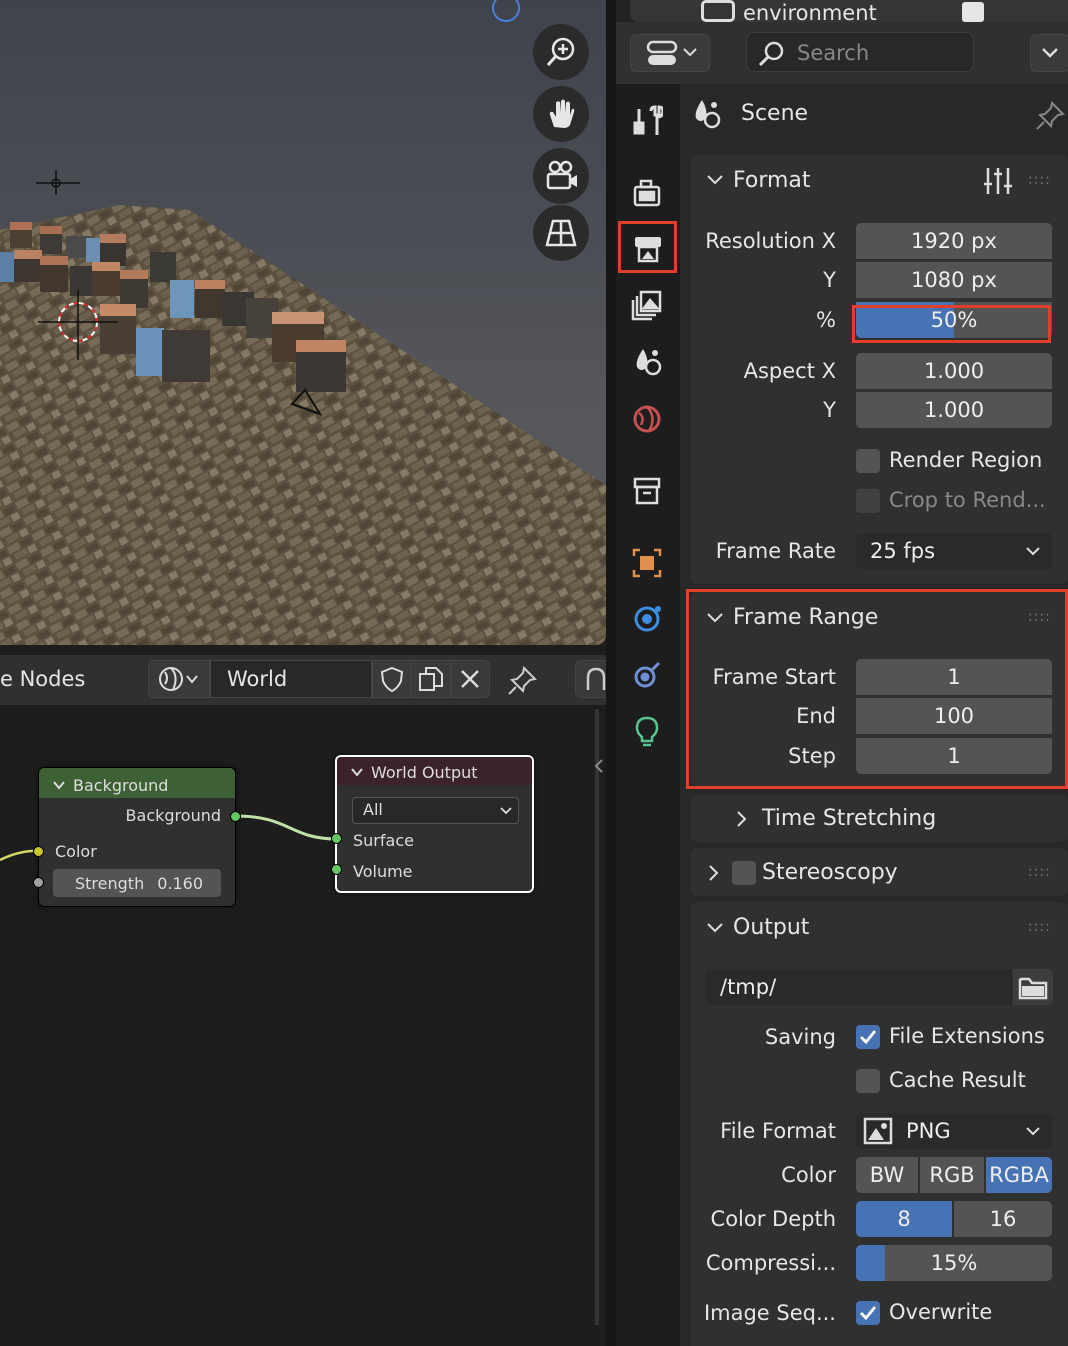 This screenshot has height=1346, width=1068. I want to click on tab-world, so click(647, 419).